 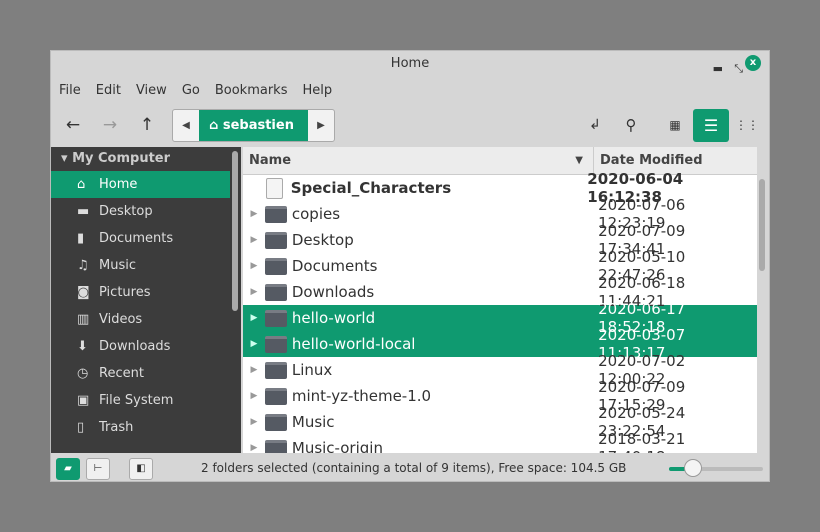 I want to click on sidebar-item-label: Home, so click(x=118, y=184).